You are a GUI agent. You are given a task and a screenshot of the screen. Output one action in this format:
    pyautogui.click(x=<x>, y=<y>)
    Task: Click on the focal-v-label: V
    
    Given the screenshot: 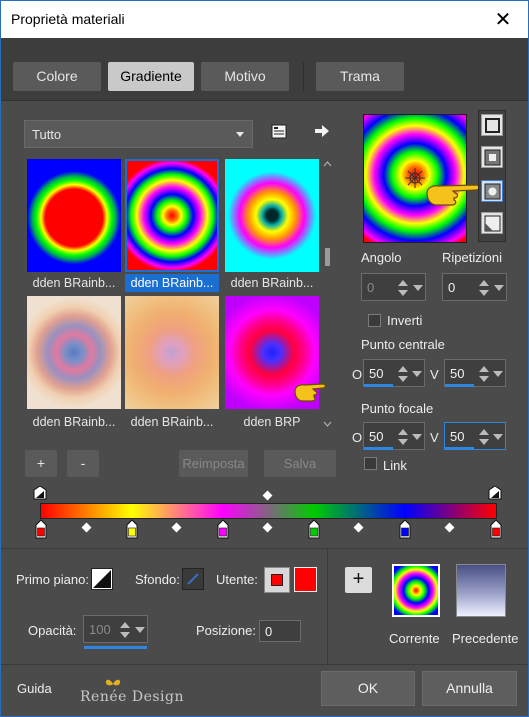 What is the action you would take?
    pyautogui.click(x=434, y=437)
    